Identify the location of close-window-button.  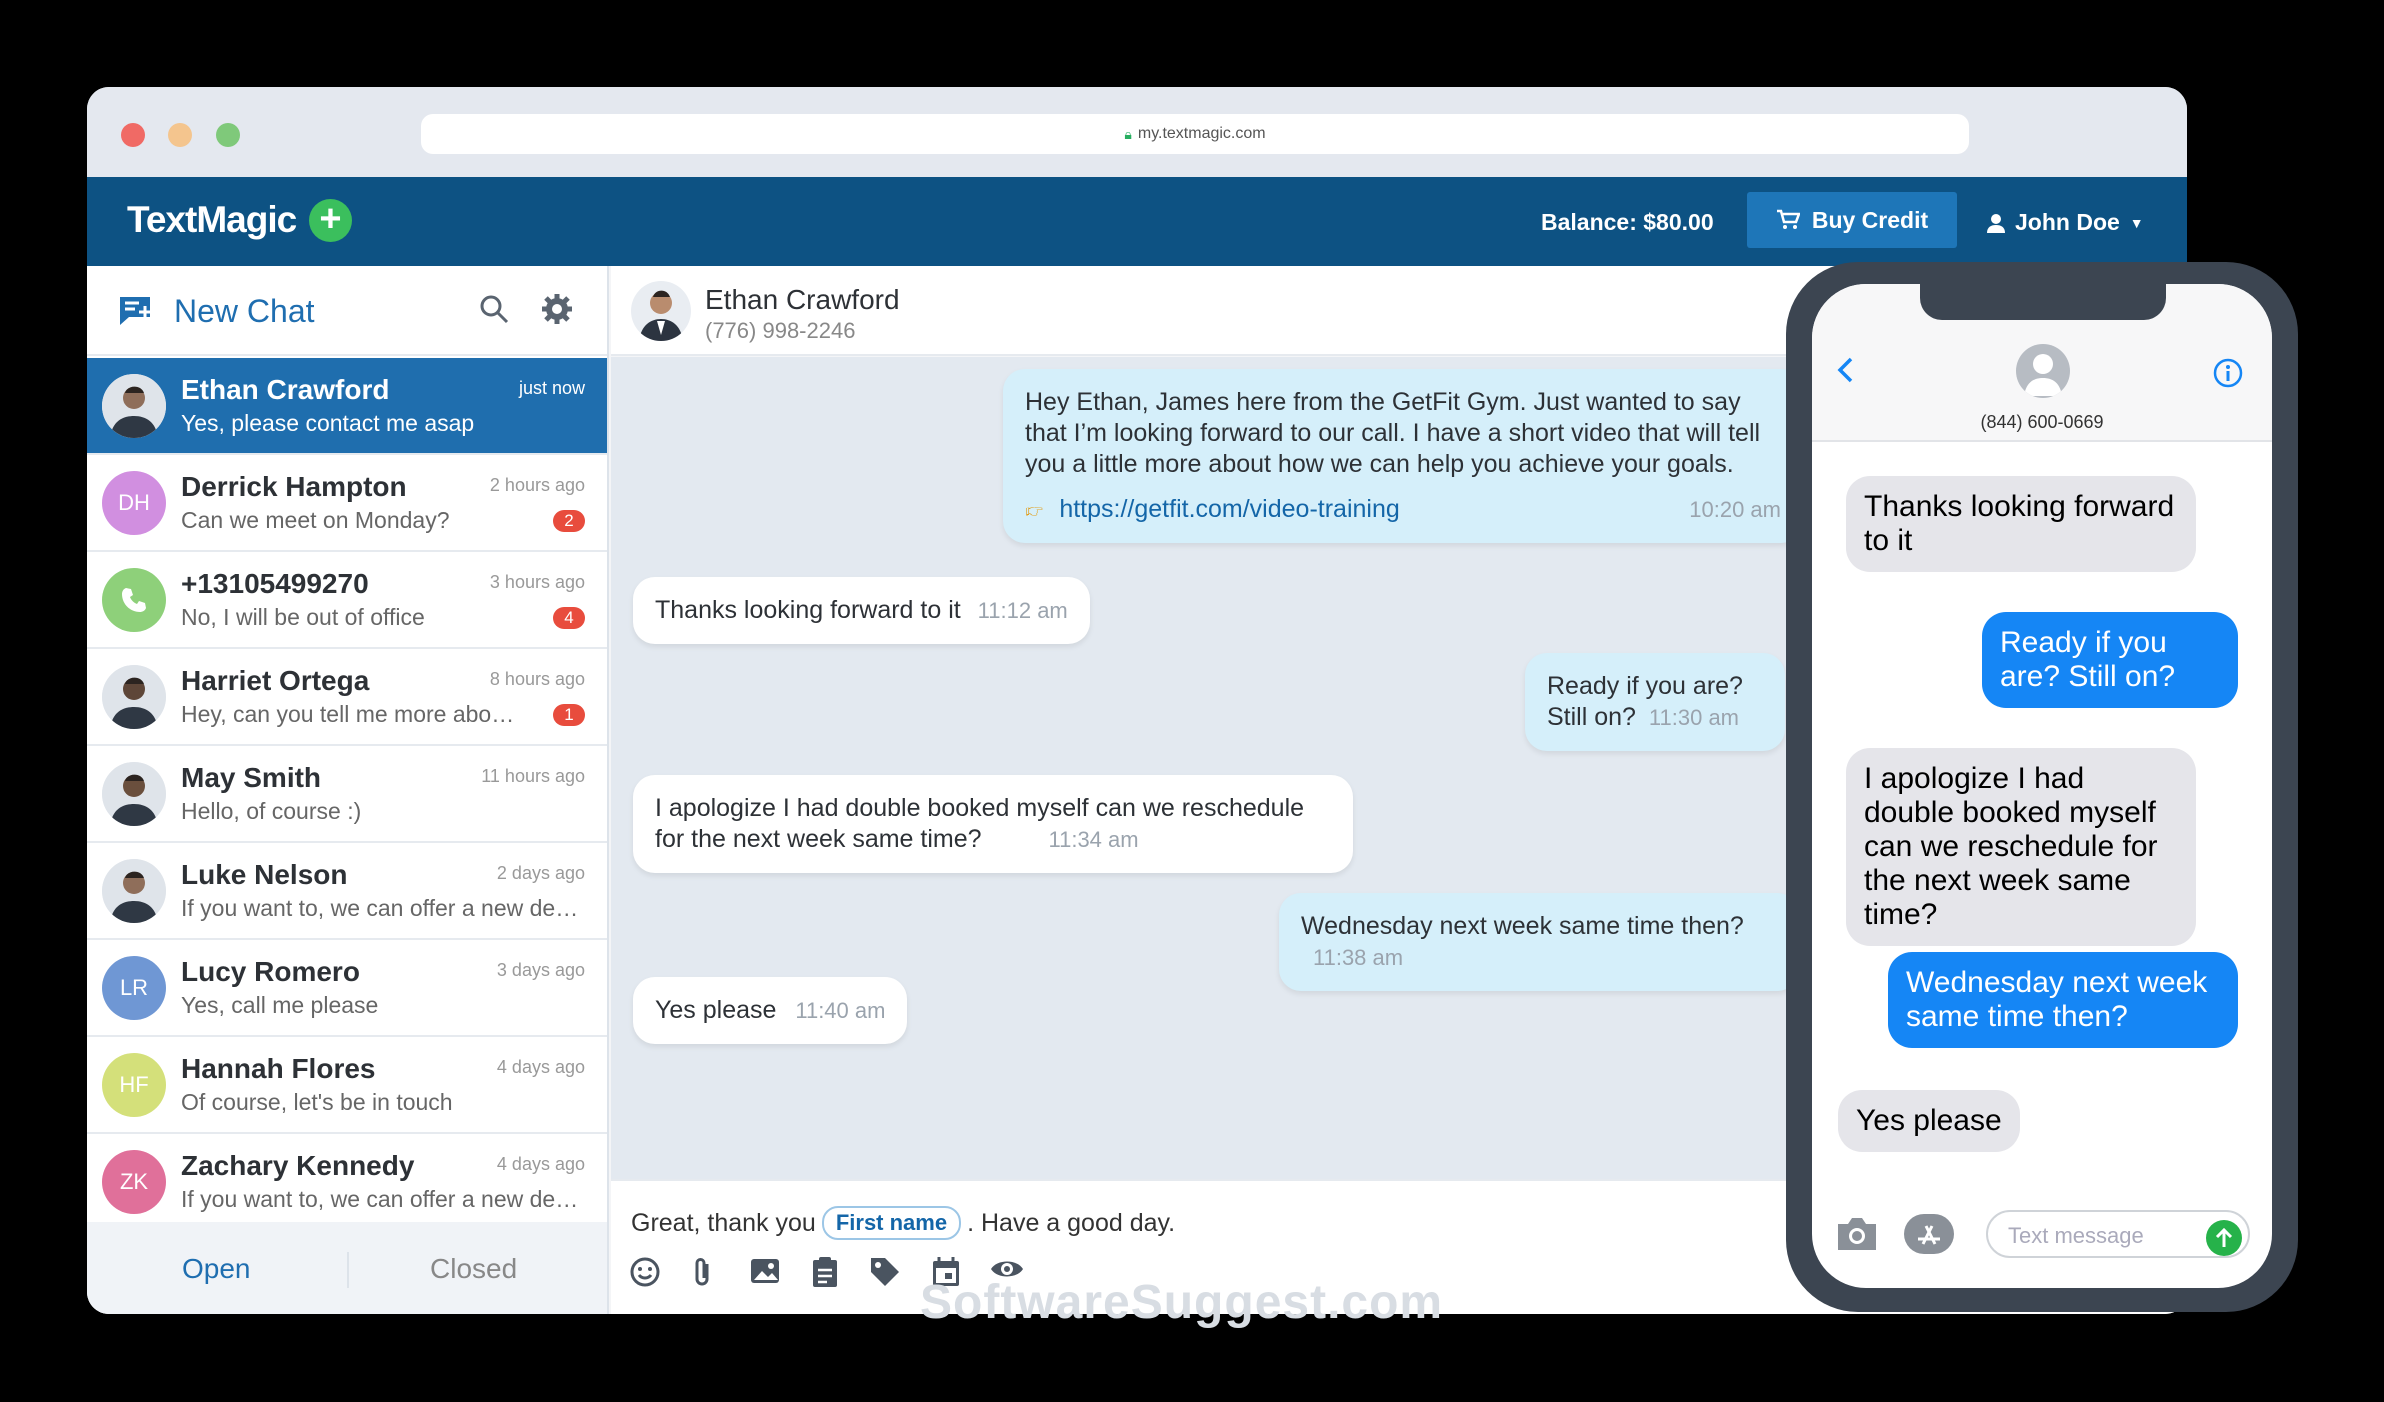
(133, 135).